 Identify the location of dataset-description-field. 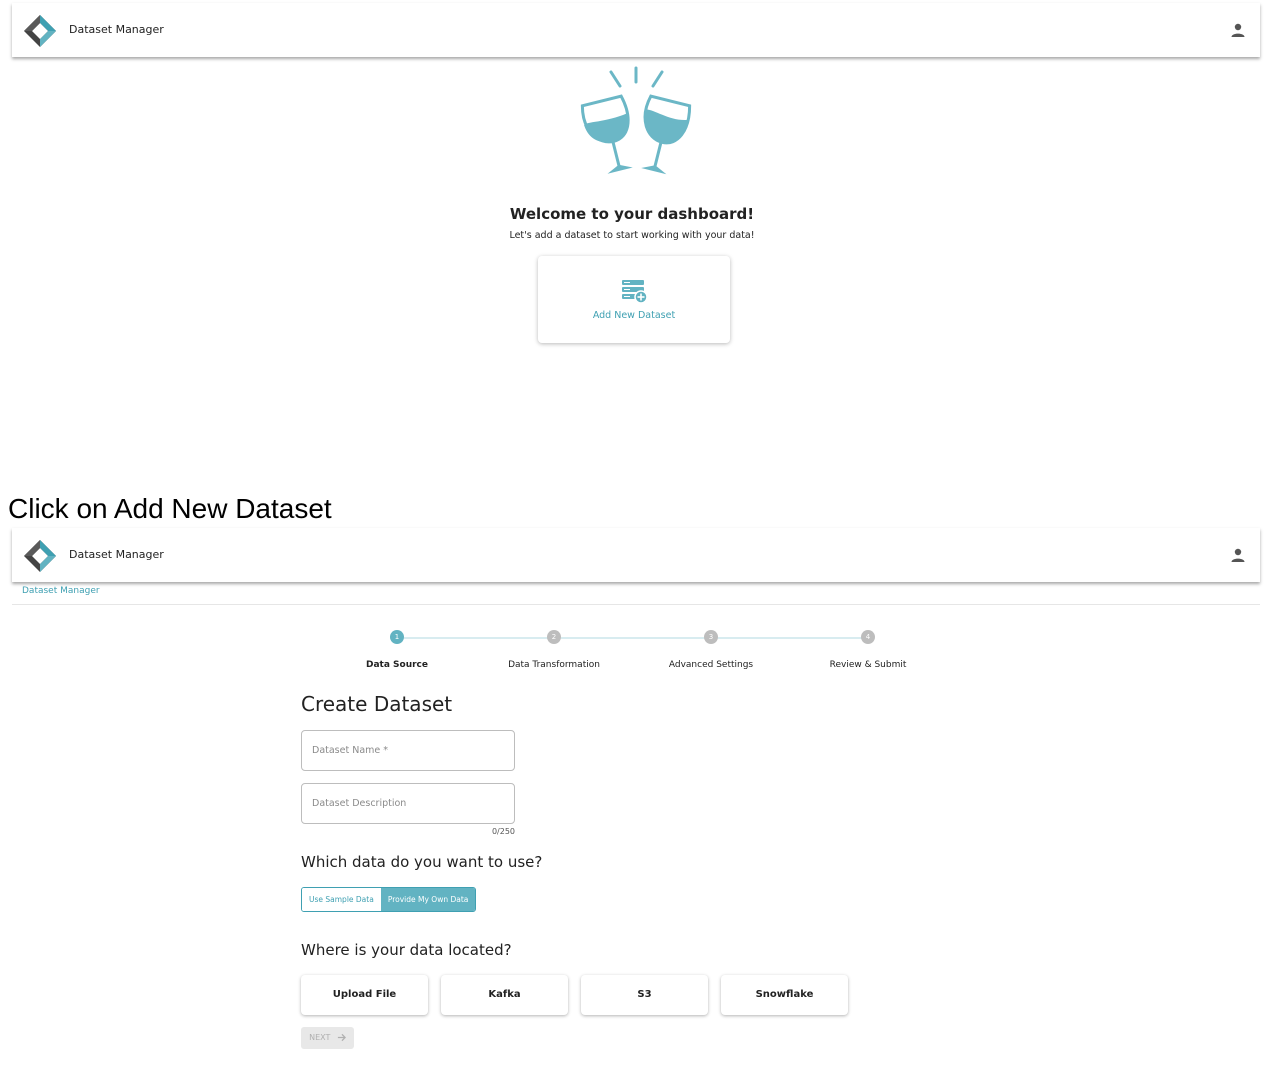
(408, 803).